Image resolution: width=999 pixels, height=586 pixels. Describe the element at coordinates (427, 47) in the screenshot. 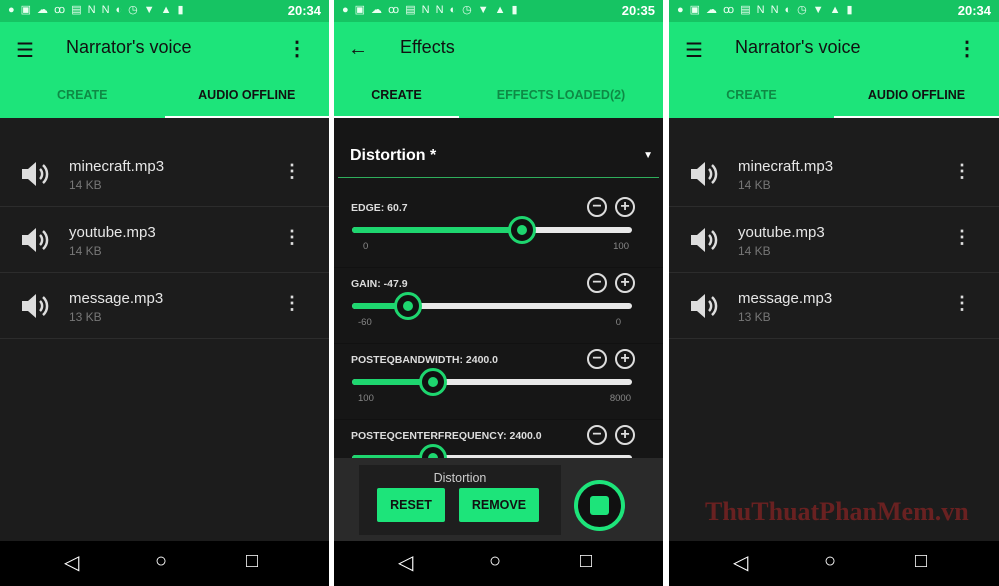

I see `page-title: Effects` at that location.